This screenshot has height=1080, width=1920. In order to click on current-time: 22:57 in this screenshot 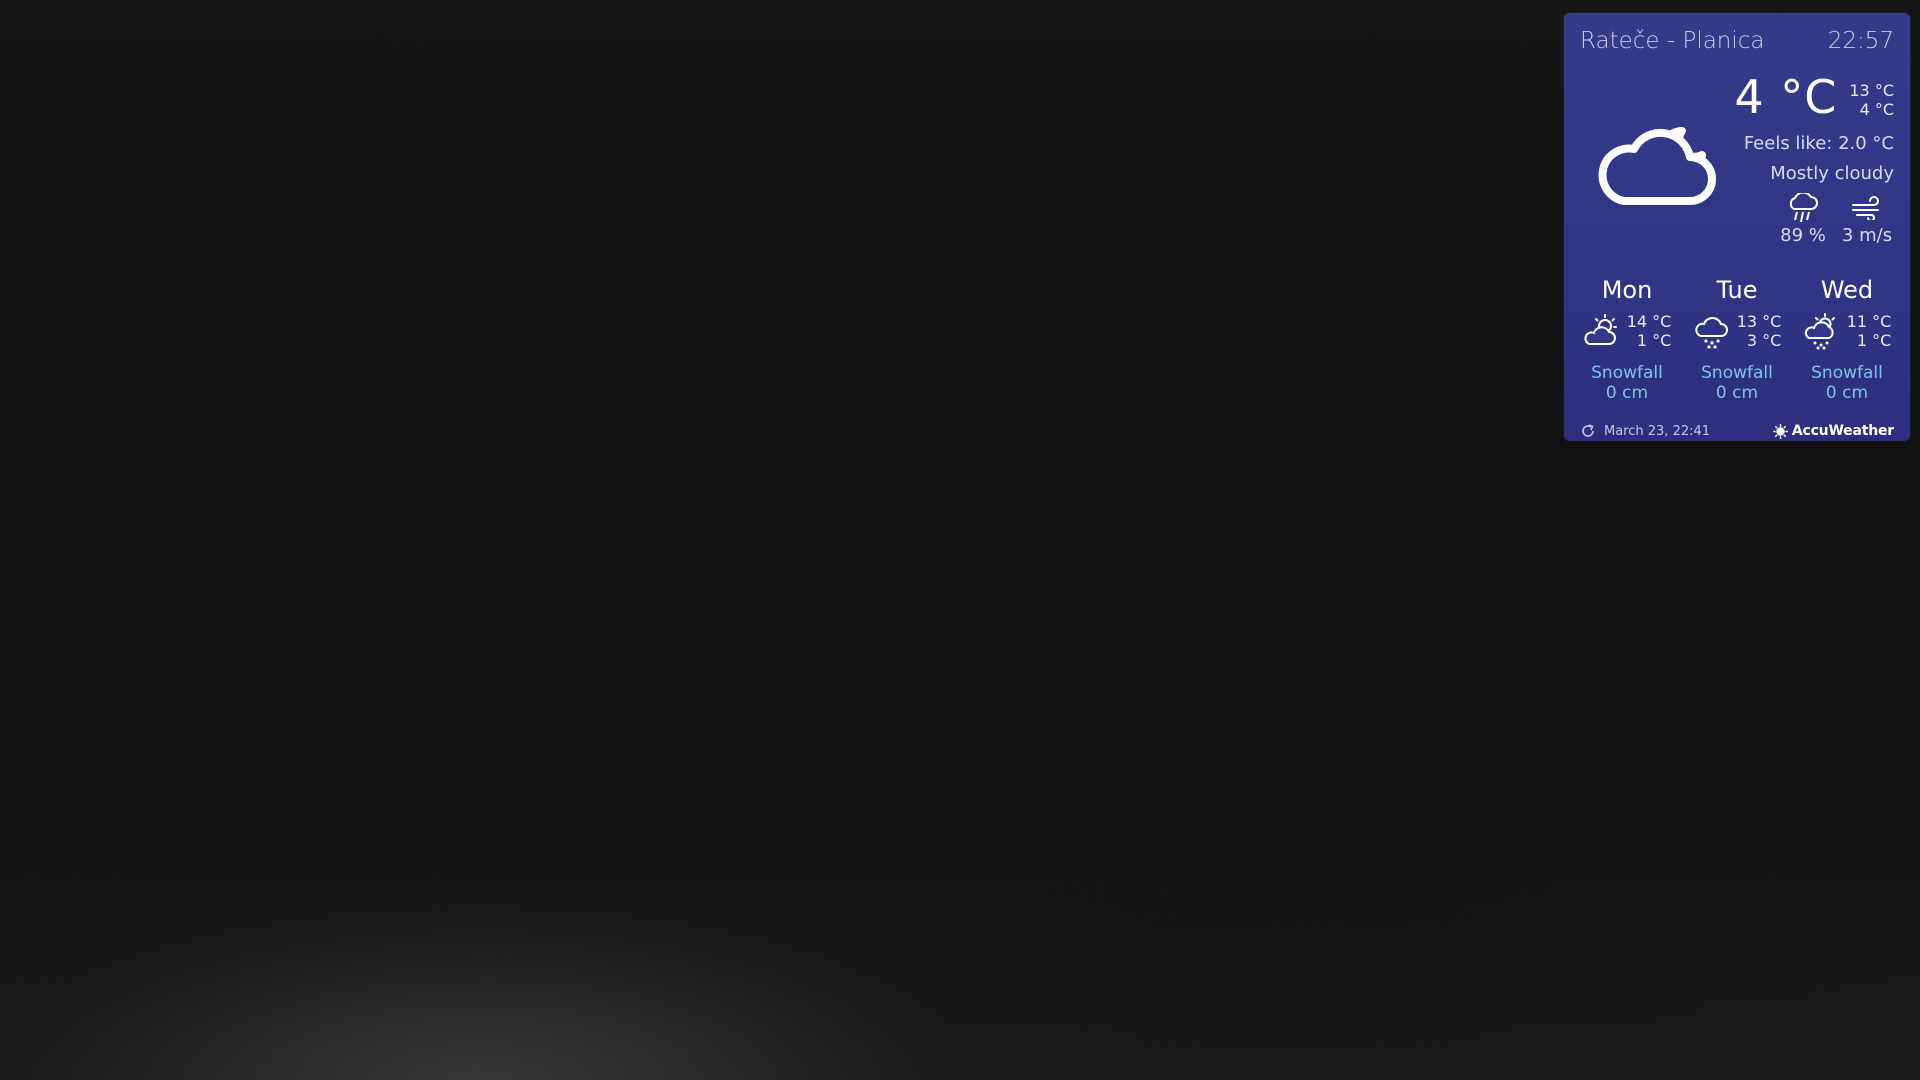, I will do `click(1860, 41)`.